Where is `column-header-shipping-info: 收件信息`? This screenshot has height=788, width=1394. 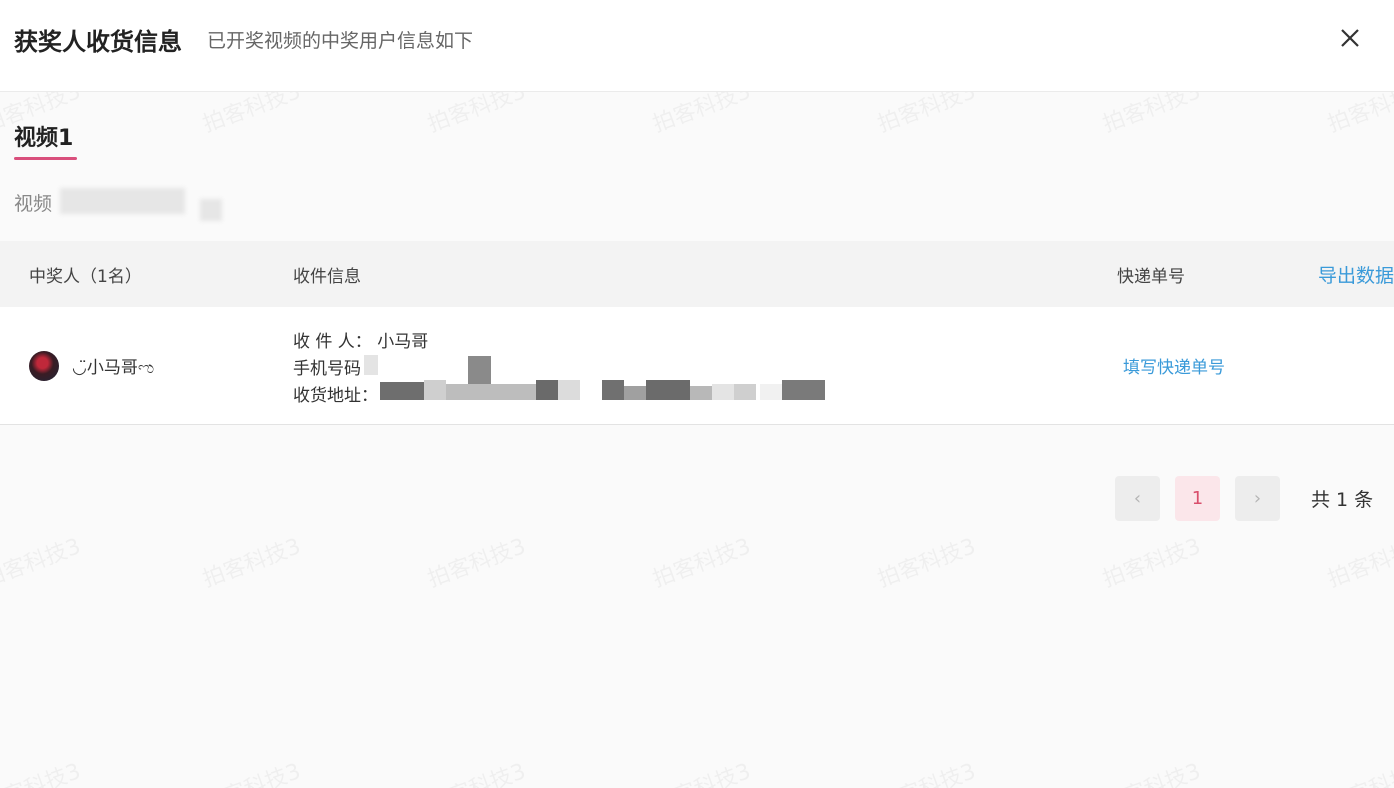 column-header-shipping-info: 收件信息 is located at coordinates (327, 277).